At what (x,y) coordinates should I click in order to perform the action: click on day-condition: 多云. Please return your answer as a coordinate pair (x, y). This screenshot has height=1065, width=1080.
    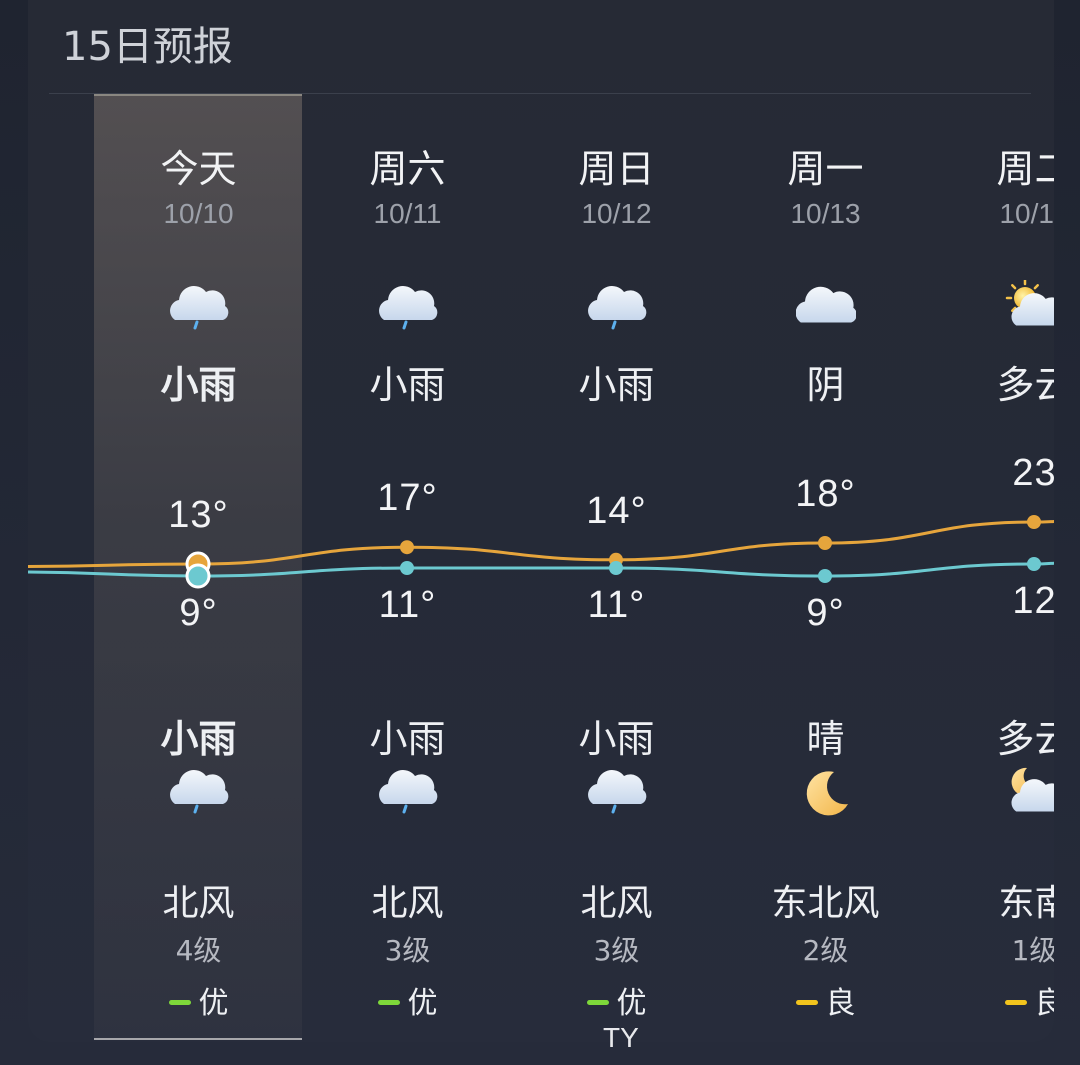
    Looking at the image, I should click on (1025, 385).